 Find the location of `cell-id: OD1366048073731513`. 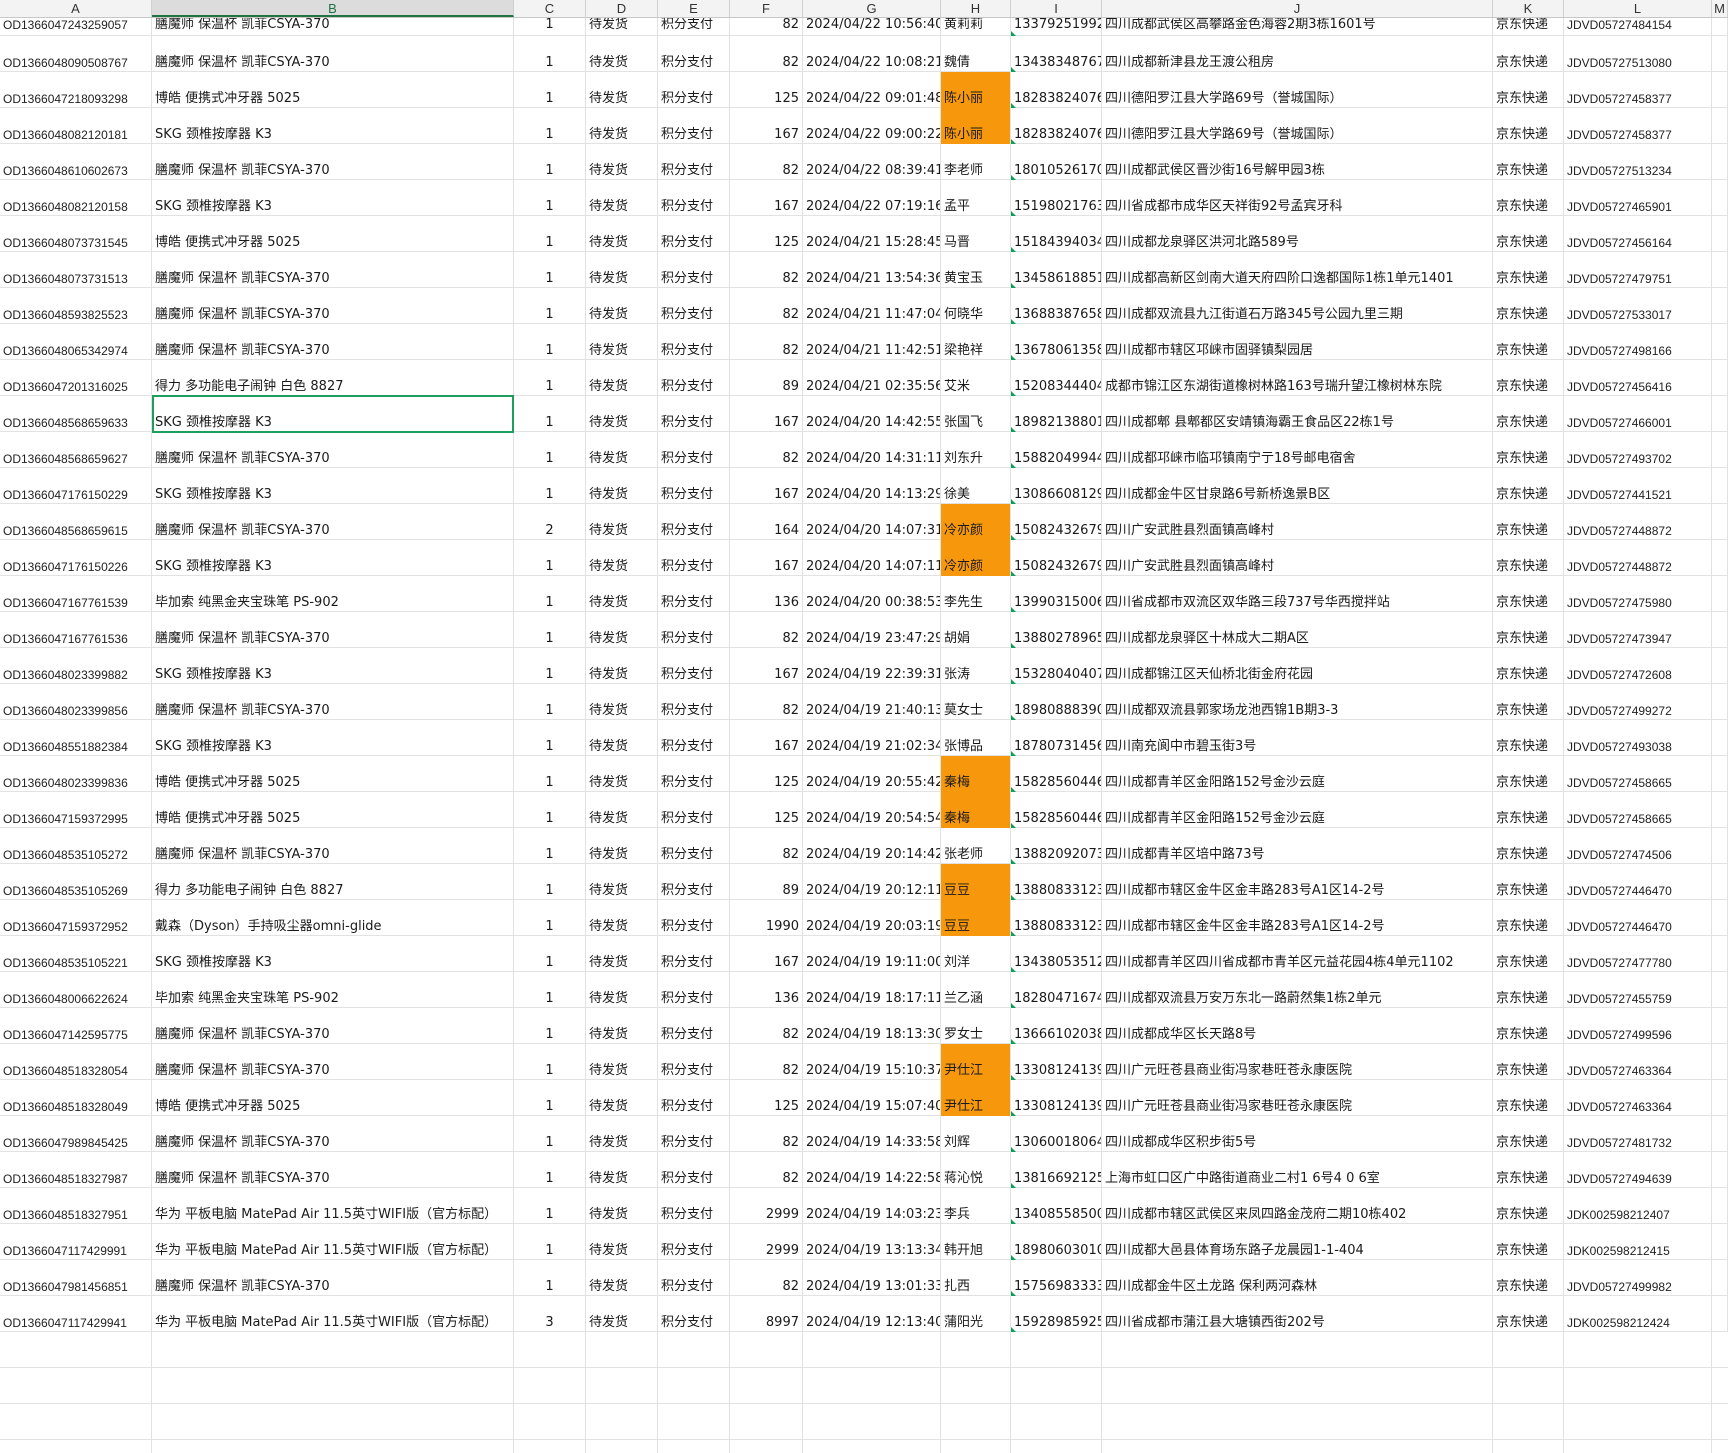

cell-id: OD1366048073731513 is located at coordinates (76, 270).